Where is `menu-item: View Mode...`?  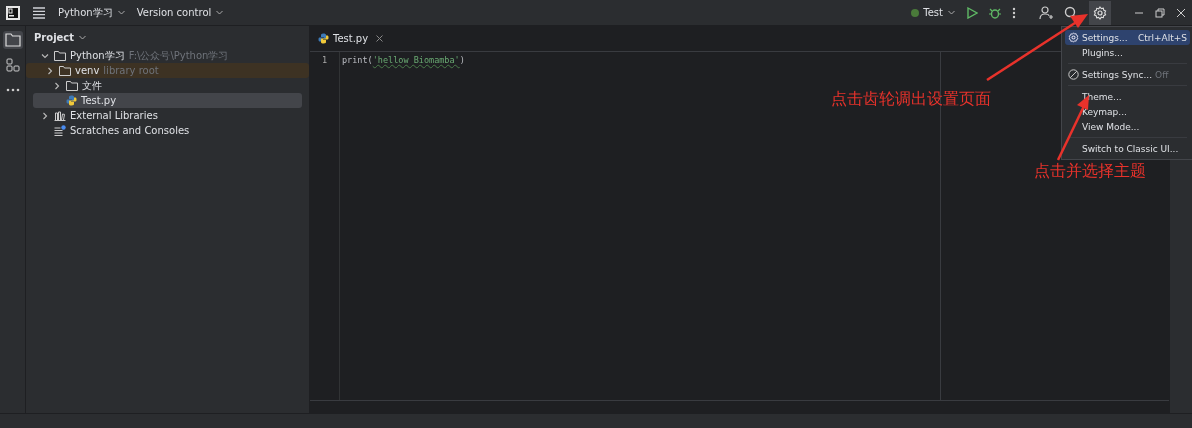
menu-item: View Mode... is located at coordinates (1127, 126).